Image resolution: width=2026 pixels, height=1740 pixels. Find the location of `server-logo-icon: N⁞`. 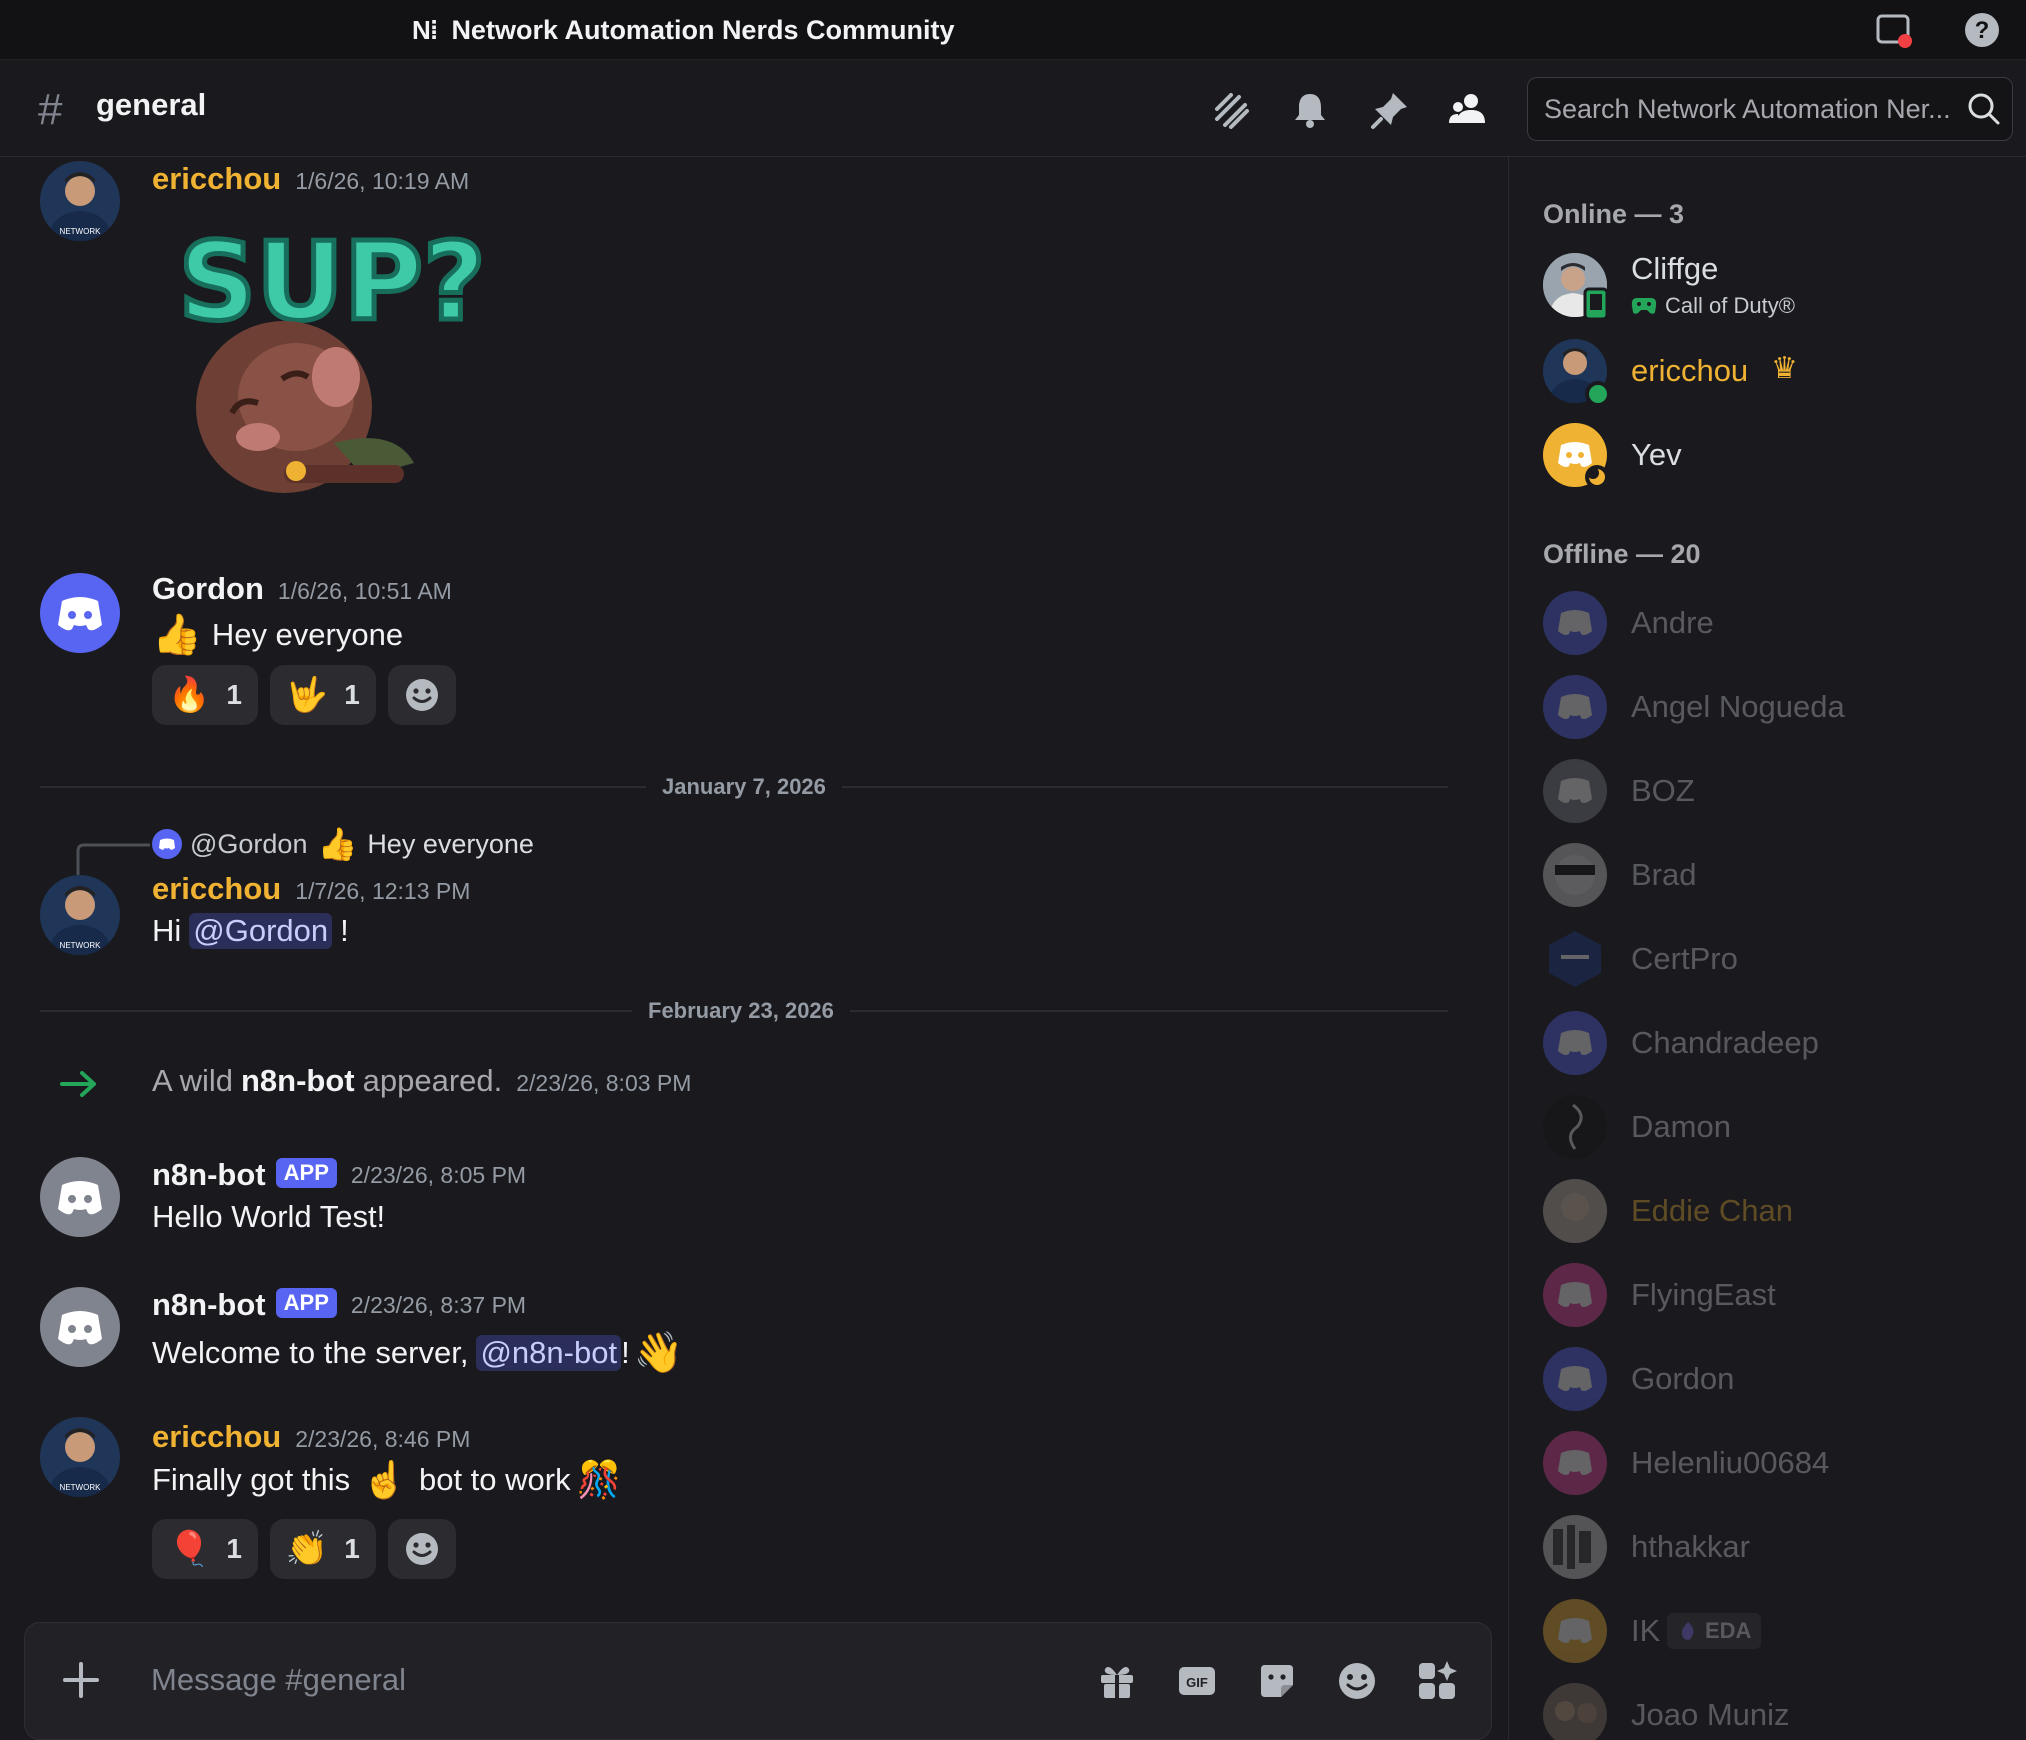

server-logo-icon: N⁞ is located at coordinates (425, 29).